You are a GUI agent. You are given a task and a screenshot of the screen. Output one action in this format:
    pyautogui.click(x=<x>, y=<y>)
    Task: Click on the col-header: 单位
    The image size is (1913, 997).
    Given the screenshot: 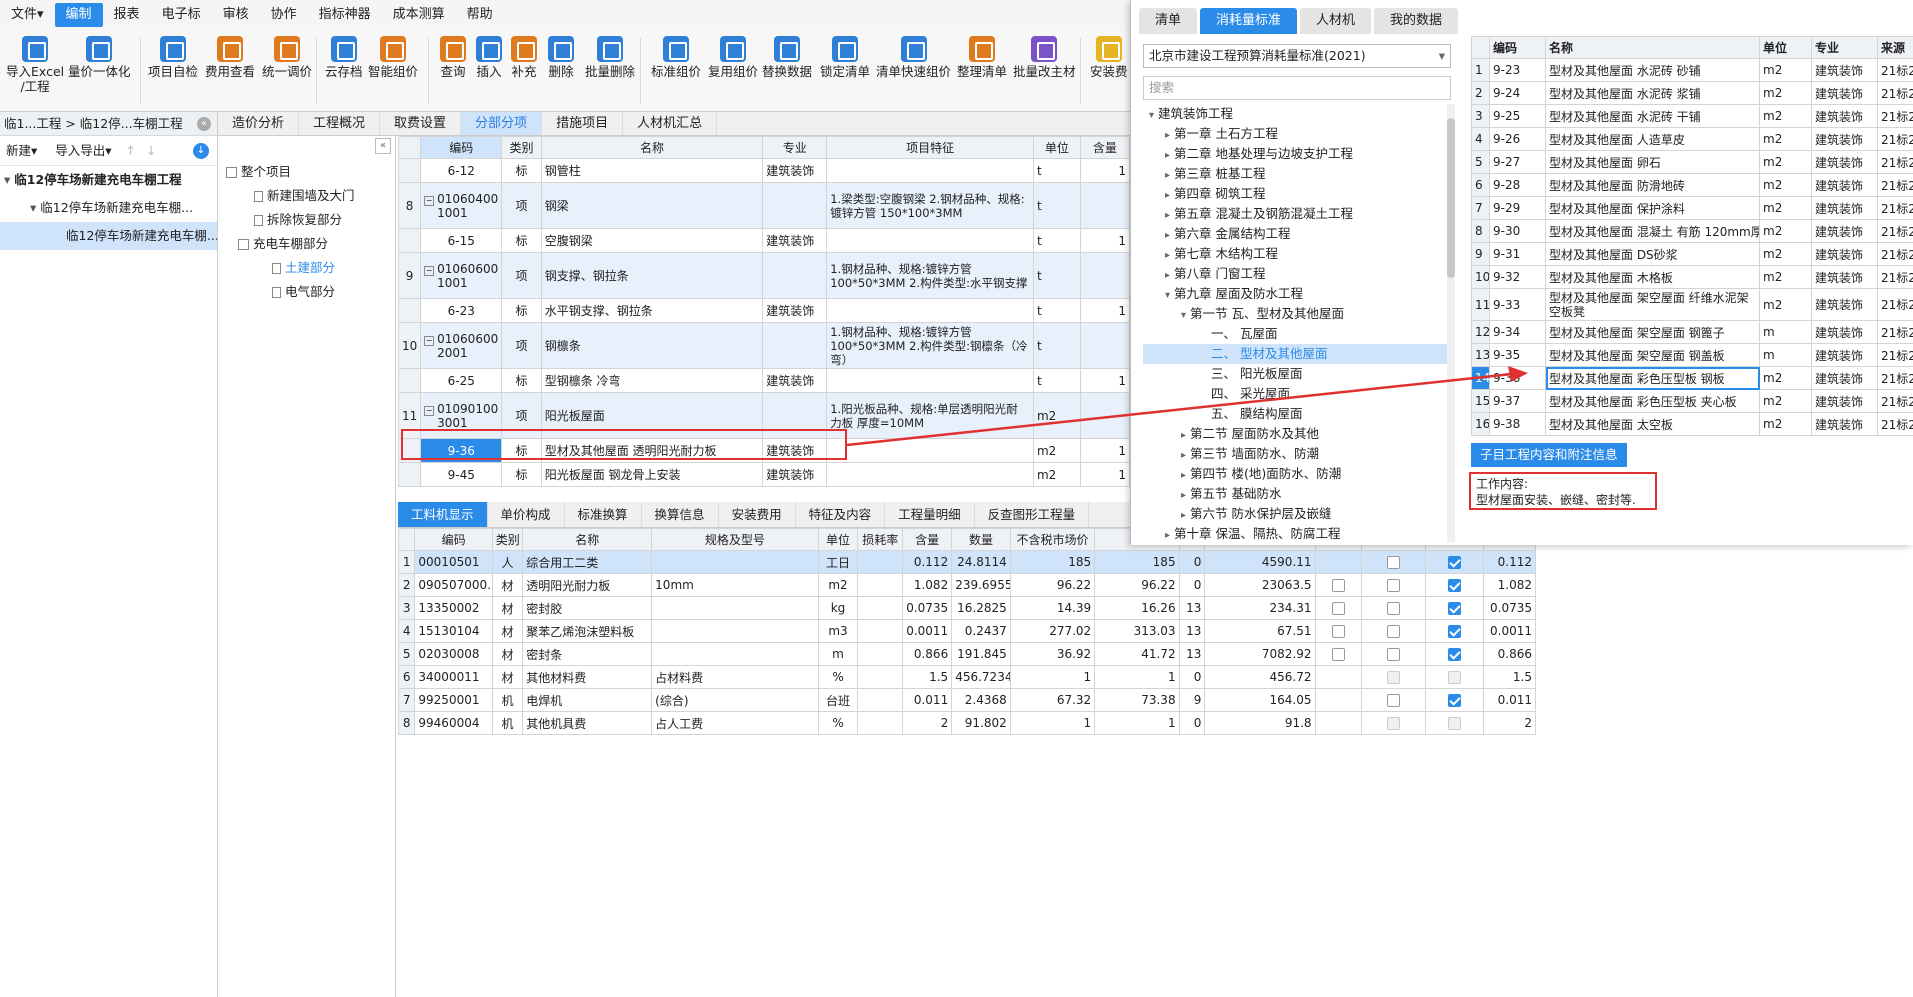 What is the action you would take?
    pyautogui.click(x=1785, y=47)
    